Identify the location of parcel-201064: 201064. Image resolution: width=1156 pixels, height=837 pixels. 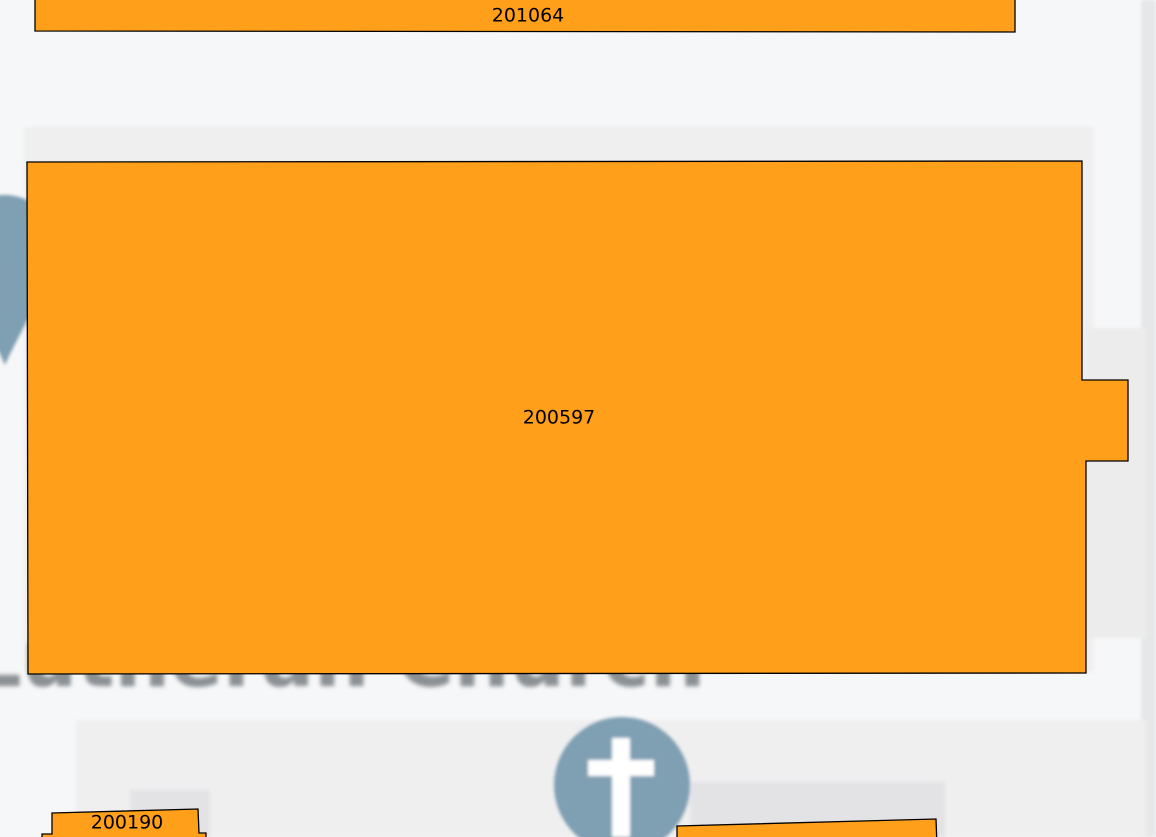
(525, 16).